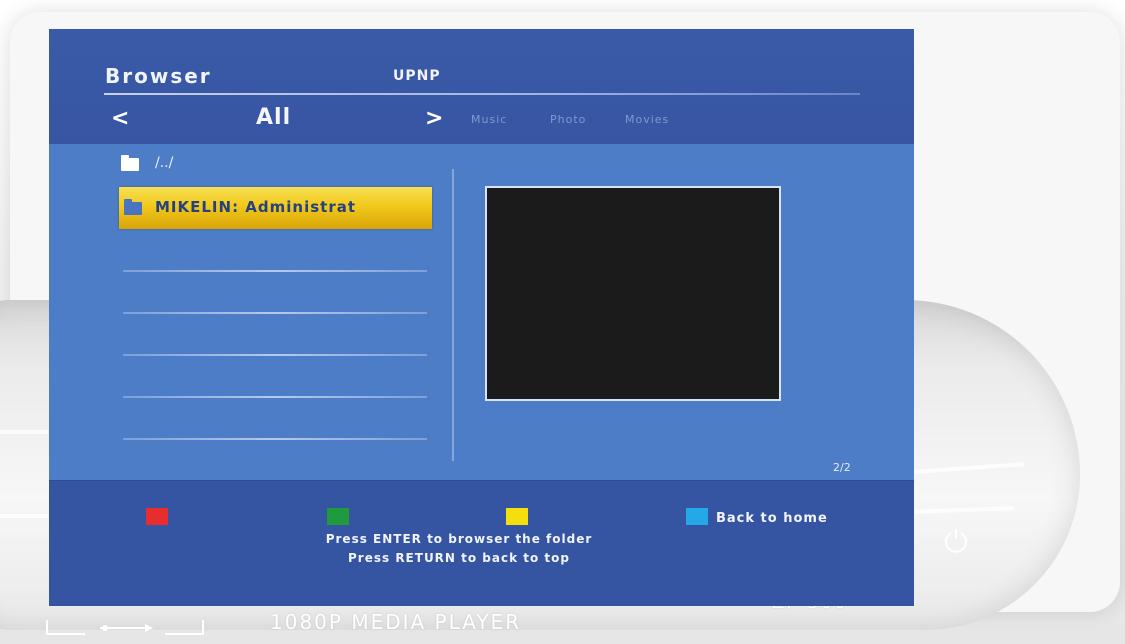 This screenshot has height=644, width=1125. I want to click on list-item-label: MIKELIN: Administrat, so click(256, 207).